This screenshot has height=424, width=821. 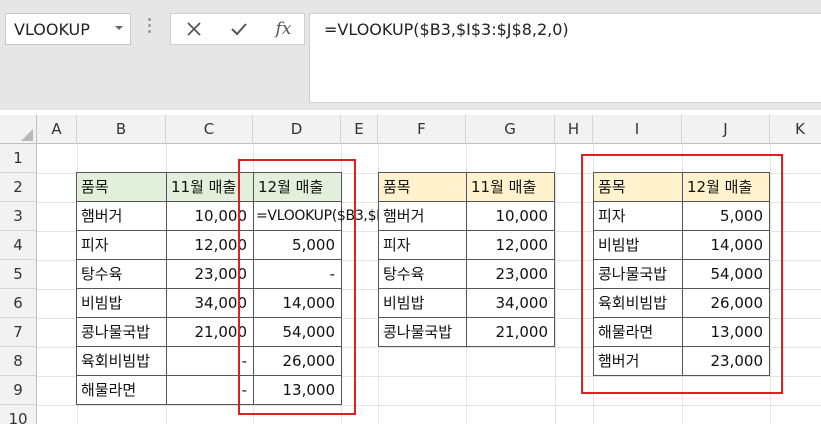 I want to click on column-header-f: F, so click(x=422, y=129).